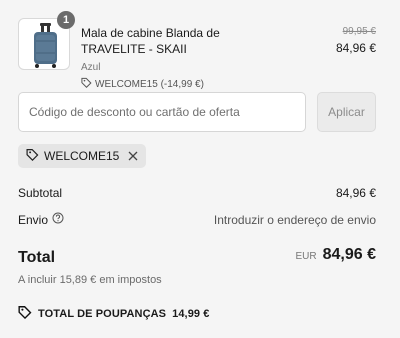 The width and height of the screenshot is (400, 338). Describe the element at coordinates (359, 31) in the screenshot. I see `original-price: 99,95 €` at that location.